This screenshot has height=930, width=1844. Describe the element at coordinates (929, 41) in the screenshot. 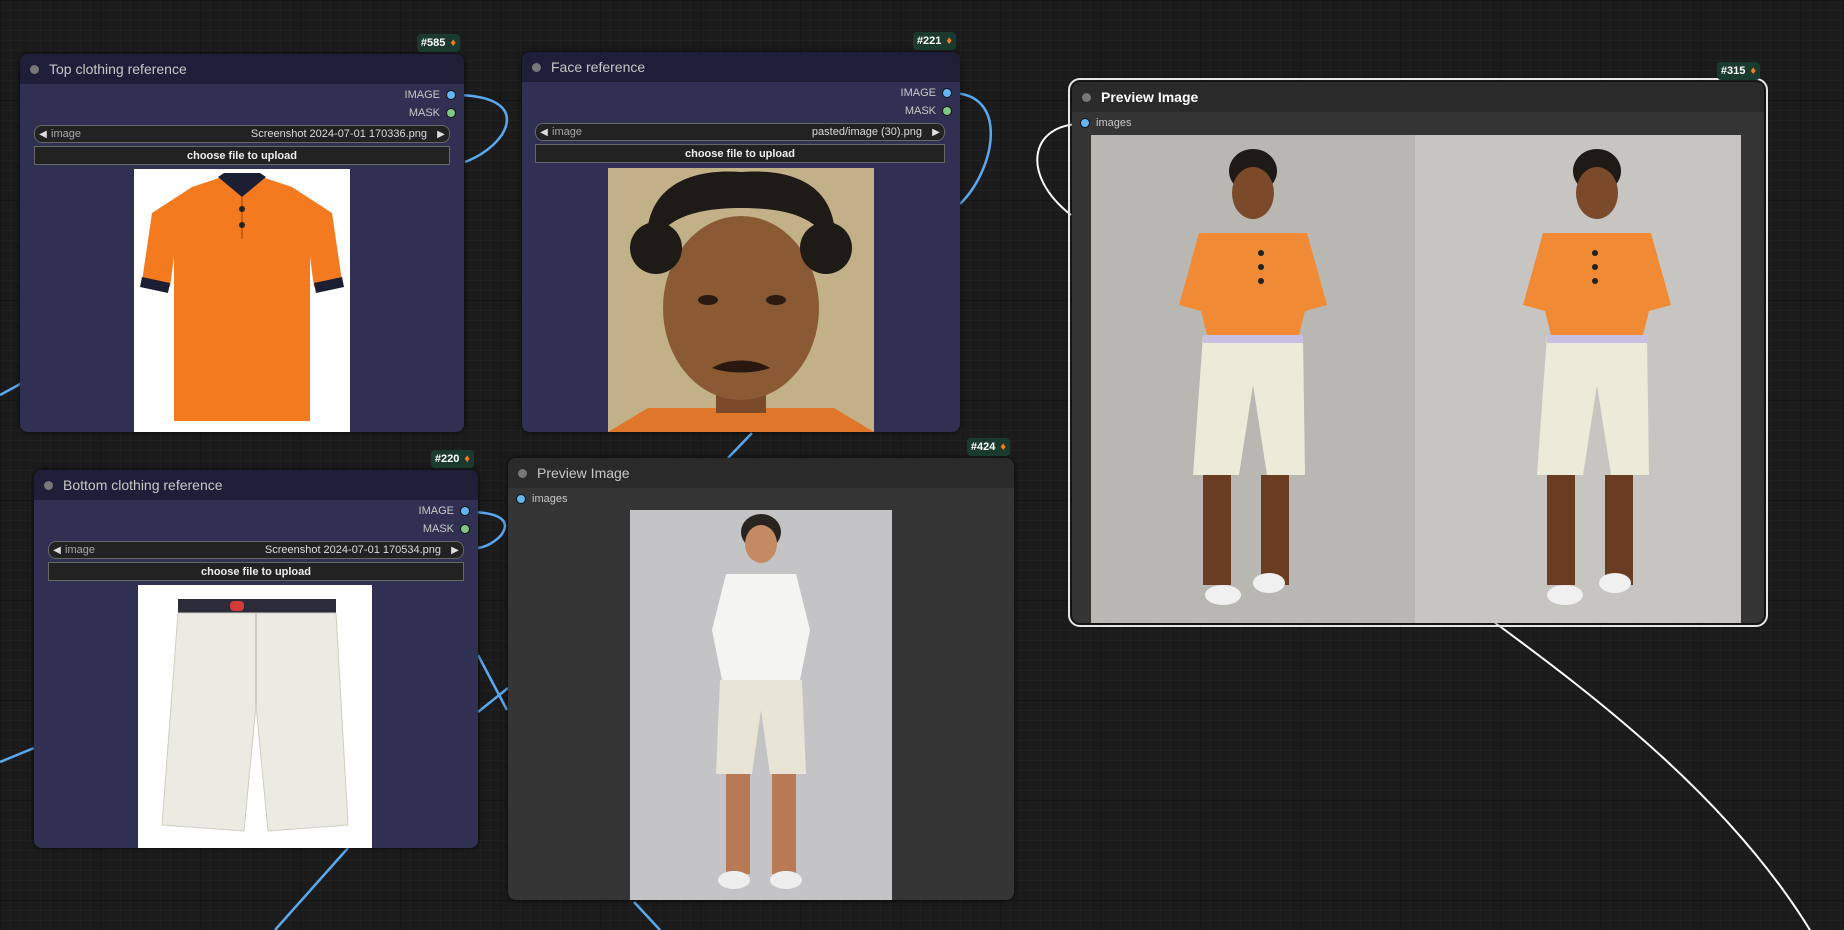

I see `node-id: #221` at that location.